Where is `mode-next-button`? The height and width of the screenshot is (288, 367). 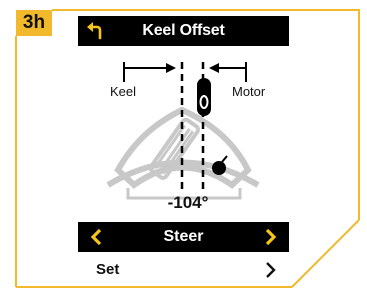
mode-next-button is located at coordinates (271, 237).